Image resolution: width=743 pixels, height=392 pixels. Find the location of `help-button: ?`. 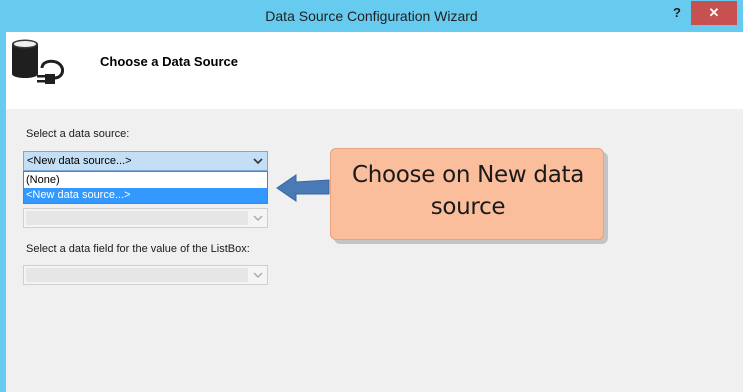

help-button: ? is located at coordinates (677, 13).